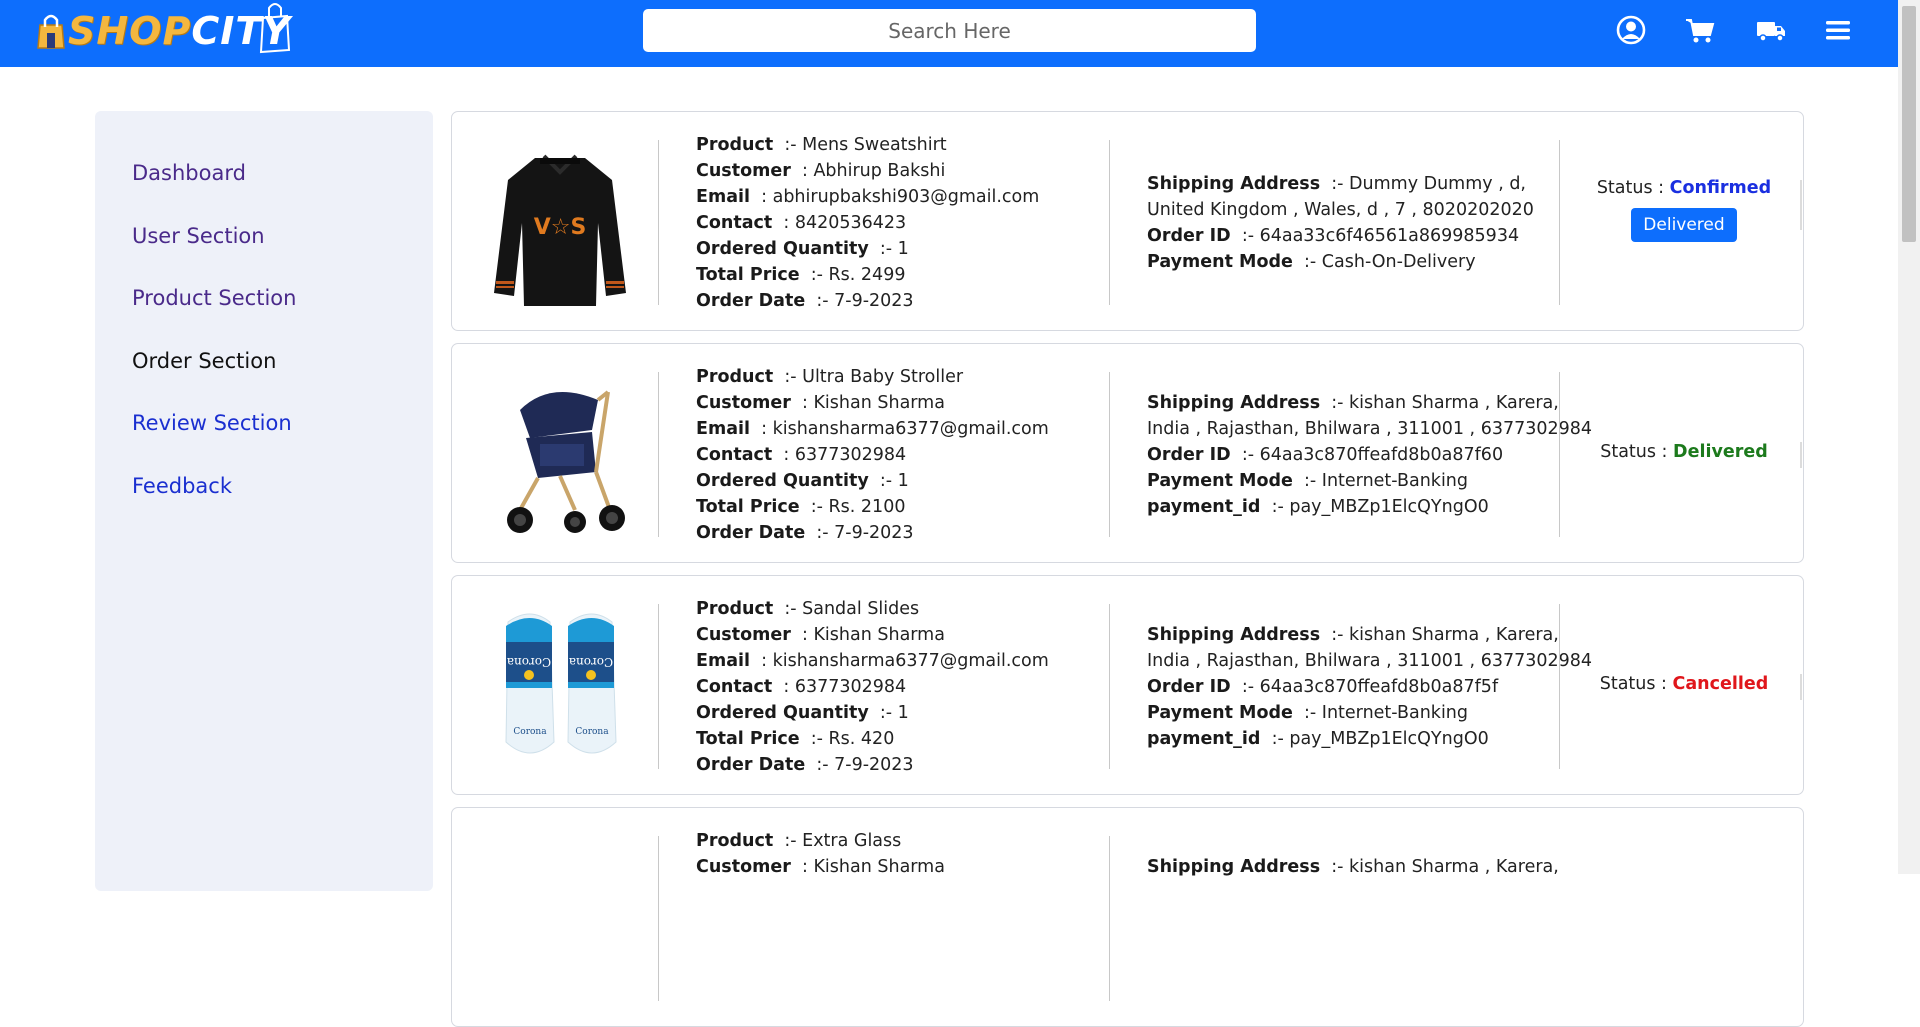 This screenshot has width=1920, height=1027. Describe the element at coordinates (51, 31) in the screenshot. I see `shopping-bag-logo-icon` at that location.